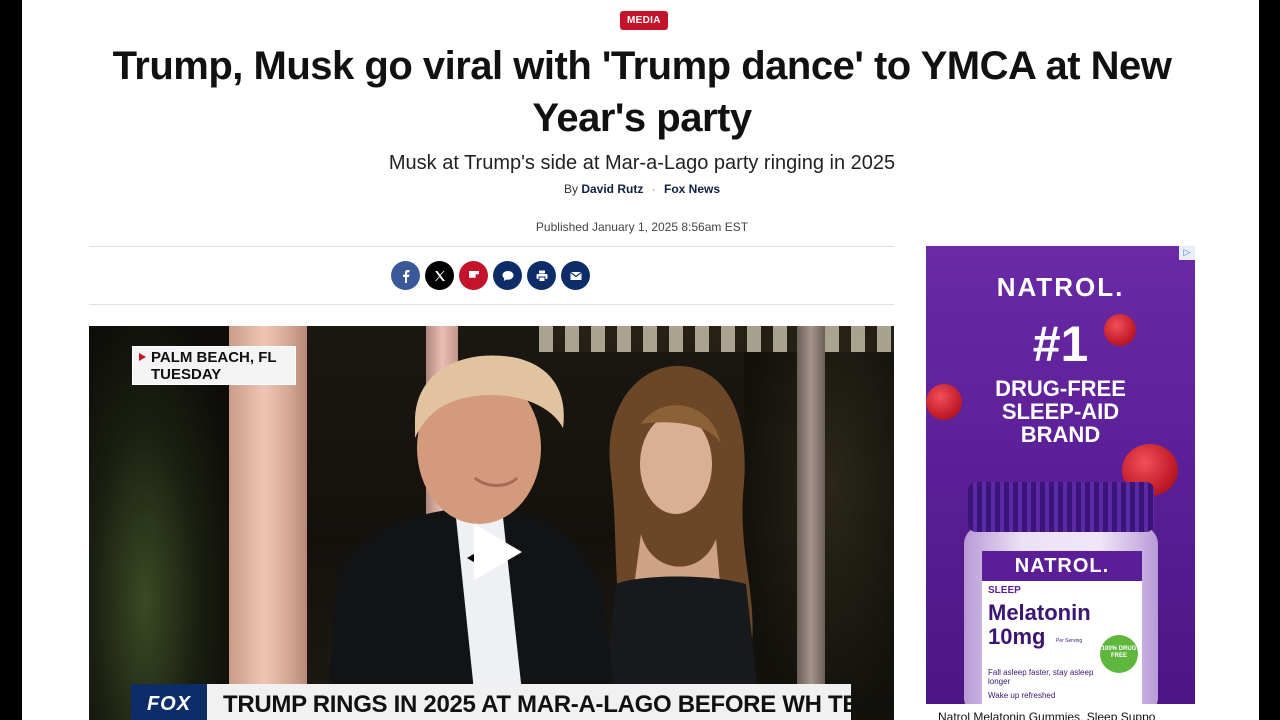 The height and width of the screenshot is (720, 1280). I want to click on label-serving: Per Serving, so click(1069, 641).